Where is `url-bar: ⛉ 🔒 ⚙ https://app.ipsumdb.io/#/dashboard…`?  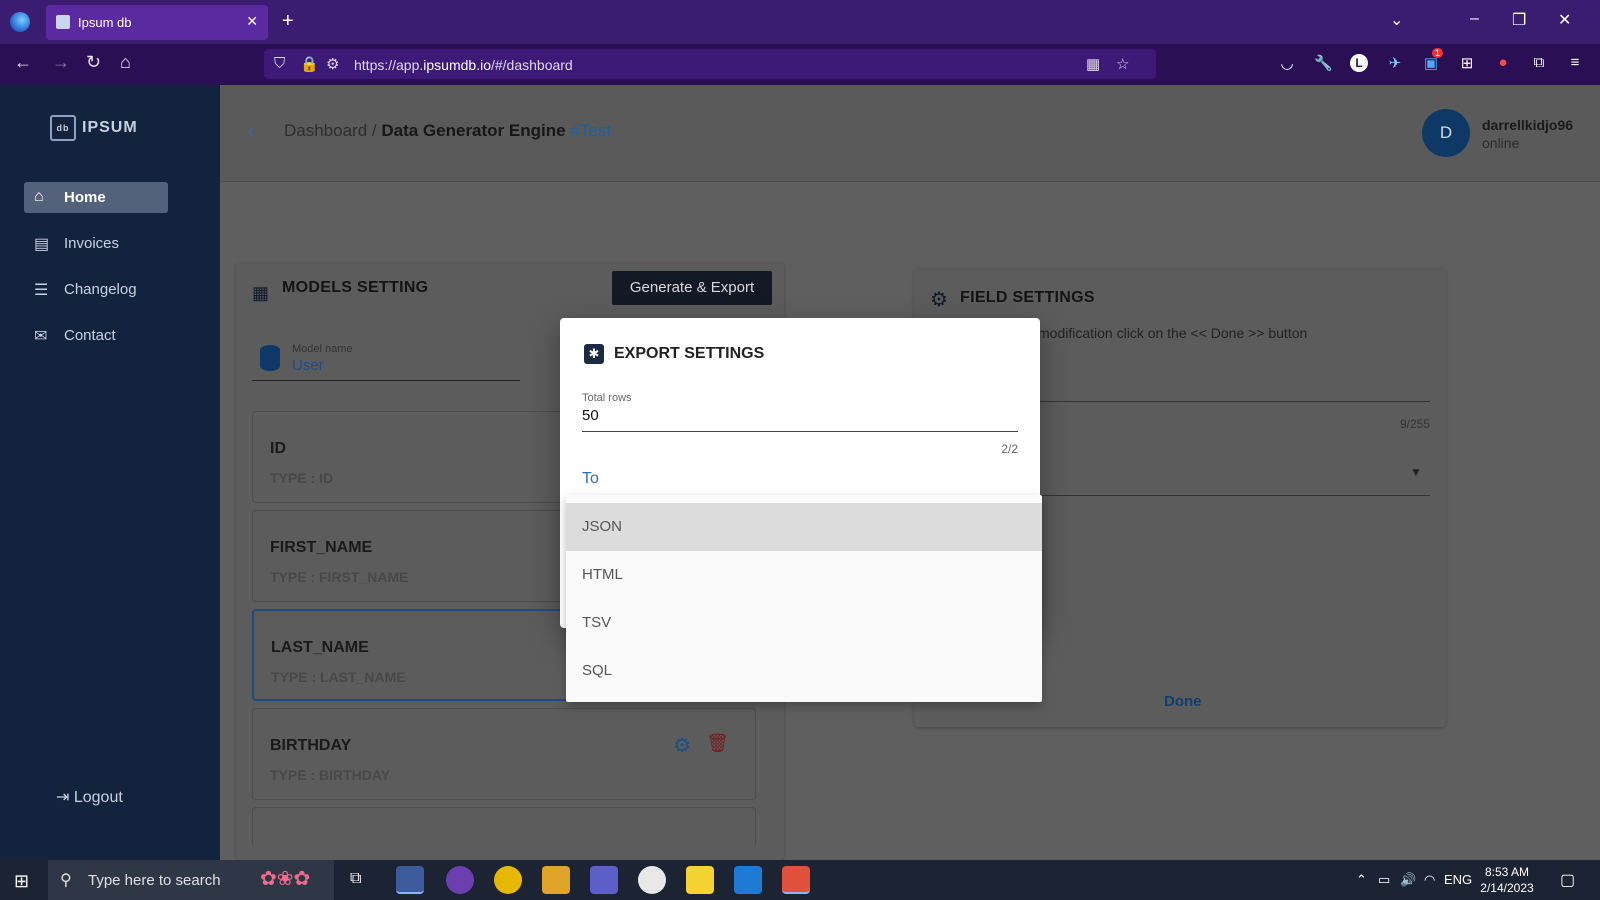
url-bar: ⛉ 🔒 ⚙ https://app.ipsumdb.io/#/dashboard… is located at coordinates (710, 64).